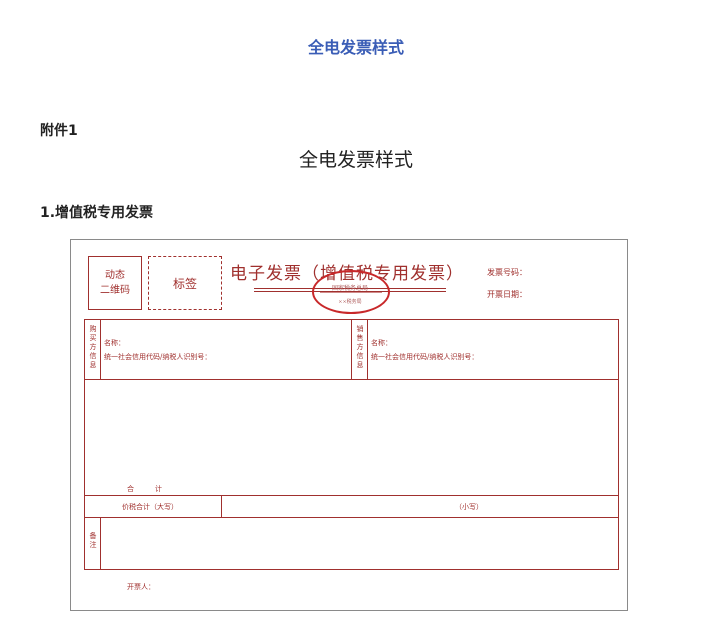 The height and width of the screenshot is (633, 712). I want to click on issue-date-label: 开票日期：, so click(507, 294).